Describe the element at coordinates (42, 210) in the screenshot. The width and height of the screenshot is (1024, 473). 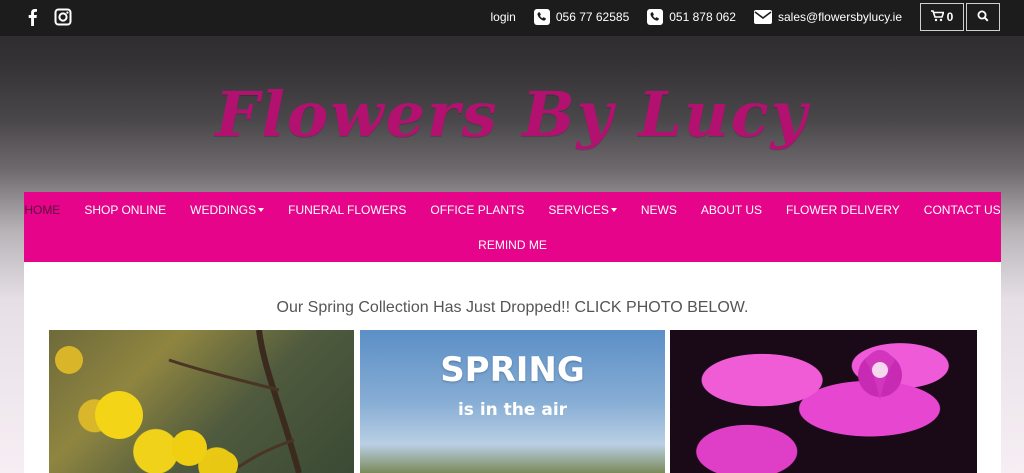
I see `nav-item-home: HOME` at that location.